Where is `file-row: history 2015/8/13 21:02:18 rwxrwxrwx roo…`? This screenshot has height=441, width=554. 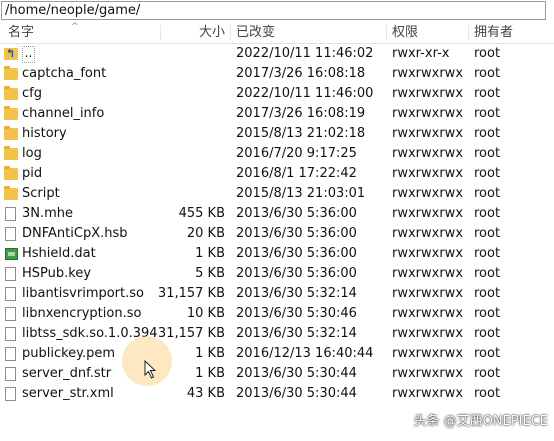
file-row: history 2015/8/13 21:02:18 rwxrwxrwx roo… is located at coordinates (277, 134).